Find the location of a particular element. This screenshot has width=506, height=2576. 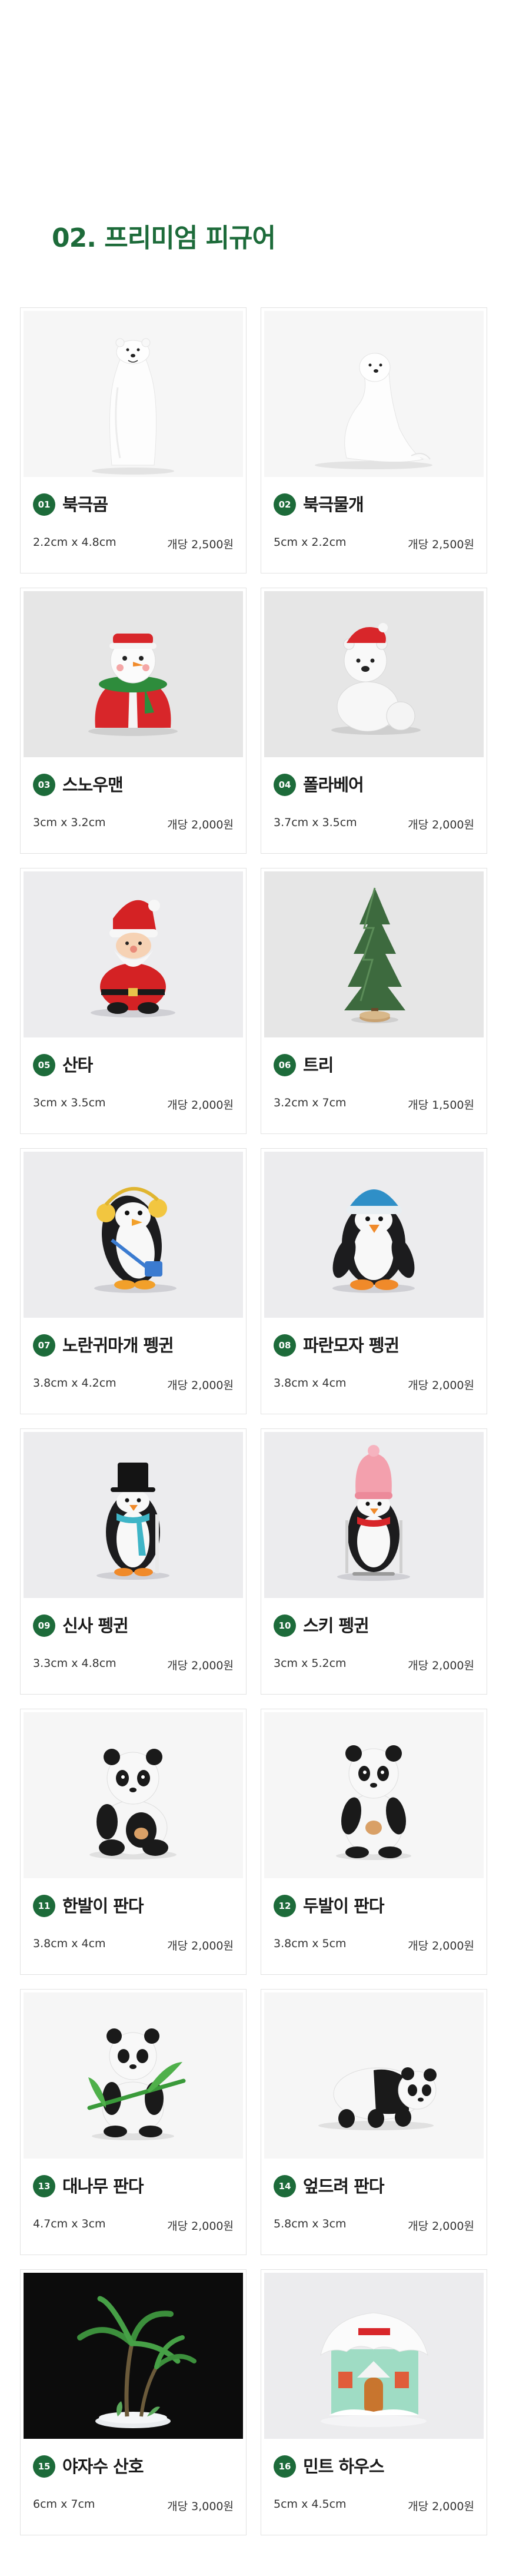

product-size: 3.8cm x 5cm is located at coordinates (310, 1943).